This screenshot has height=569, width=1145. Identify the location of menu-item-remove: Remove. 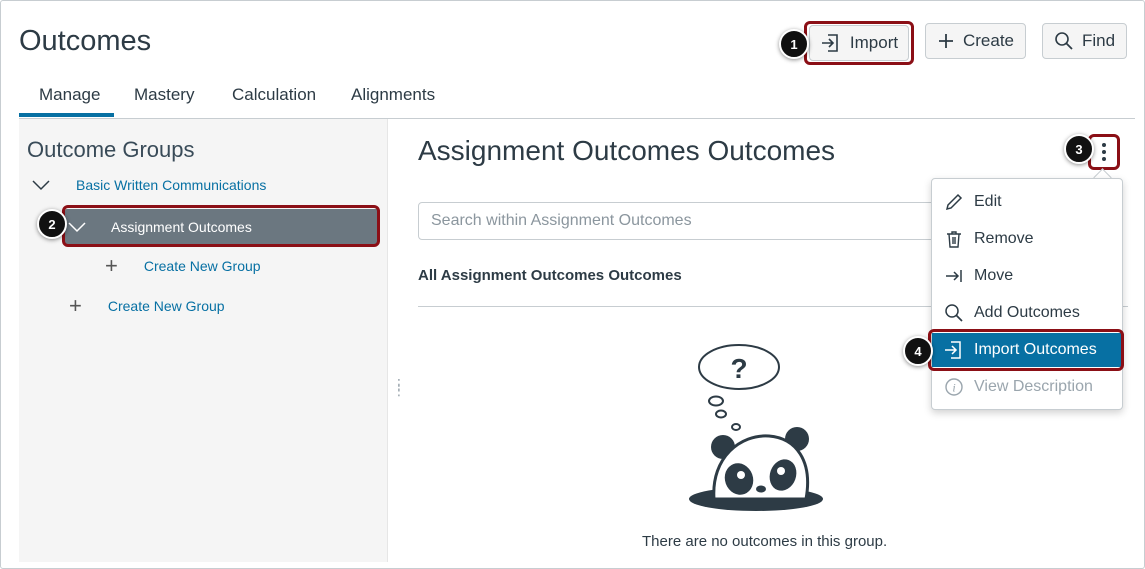
(1027, 239).